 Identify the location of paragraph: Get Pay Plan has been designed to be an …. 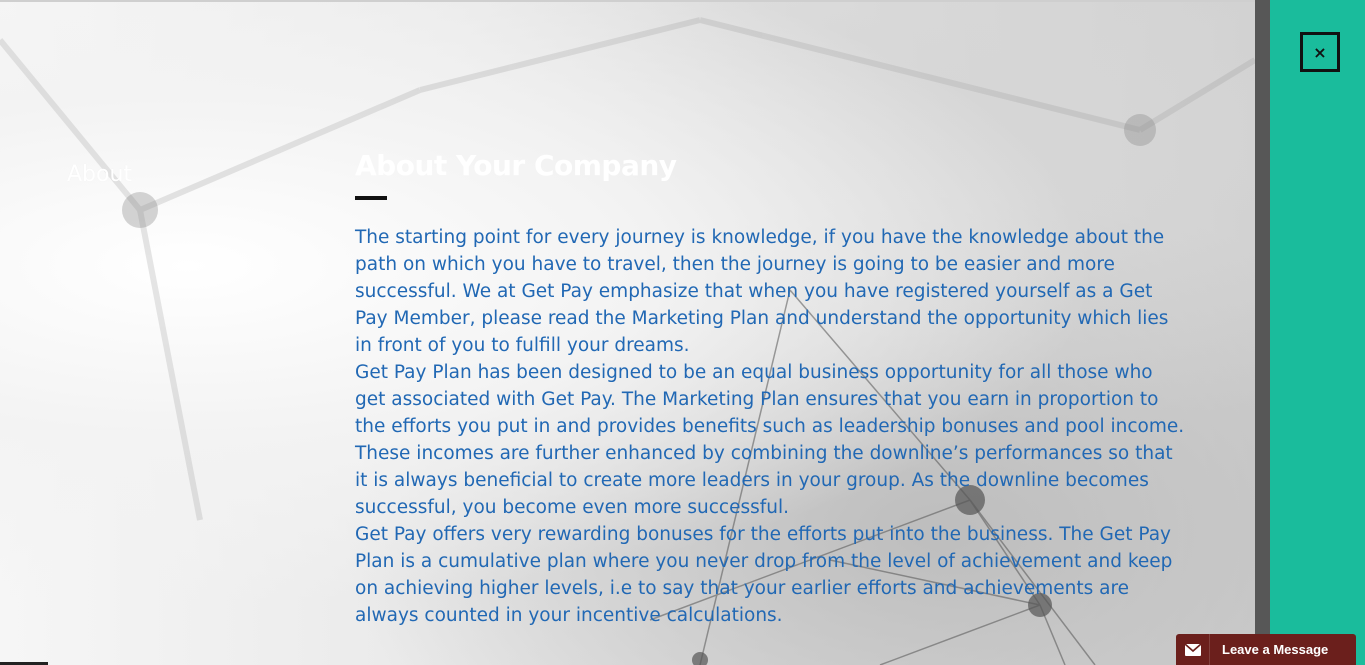
(770, 440).